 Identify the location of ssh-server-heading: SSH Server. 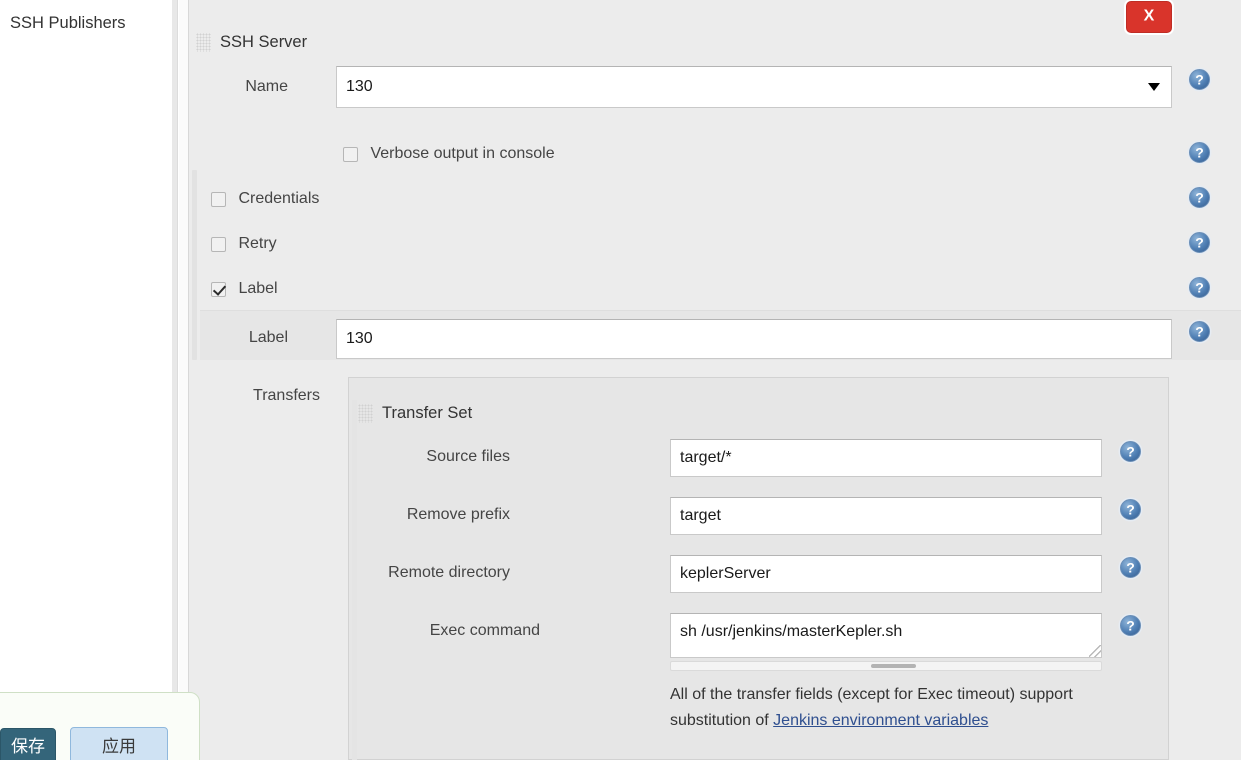
(252, 43).